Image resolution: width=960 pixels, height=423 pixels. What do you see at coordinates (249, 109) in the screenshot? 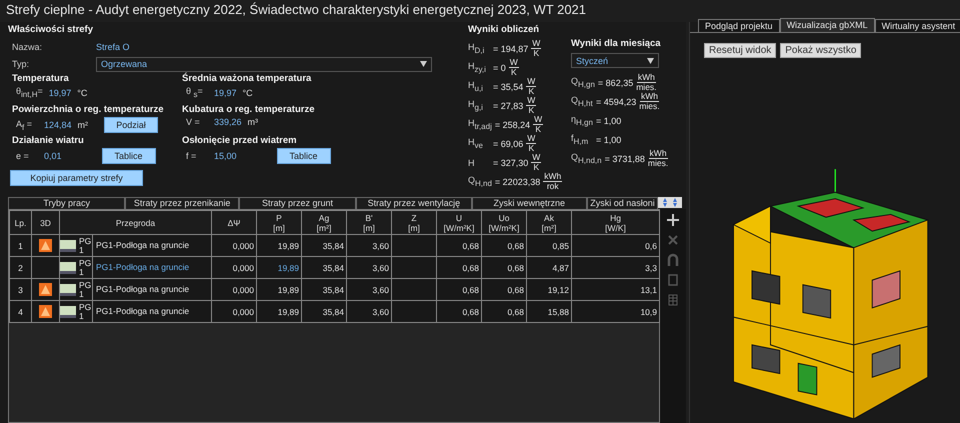
I see `parameter-title: Kubatura o reg. temperaturze` at bounding box center [249, 109].